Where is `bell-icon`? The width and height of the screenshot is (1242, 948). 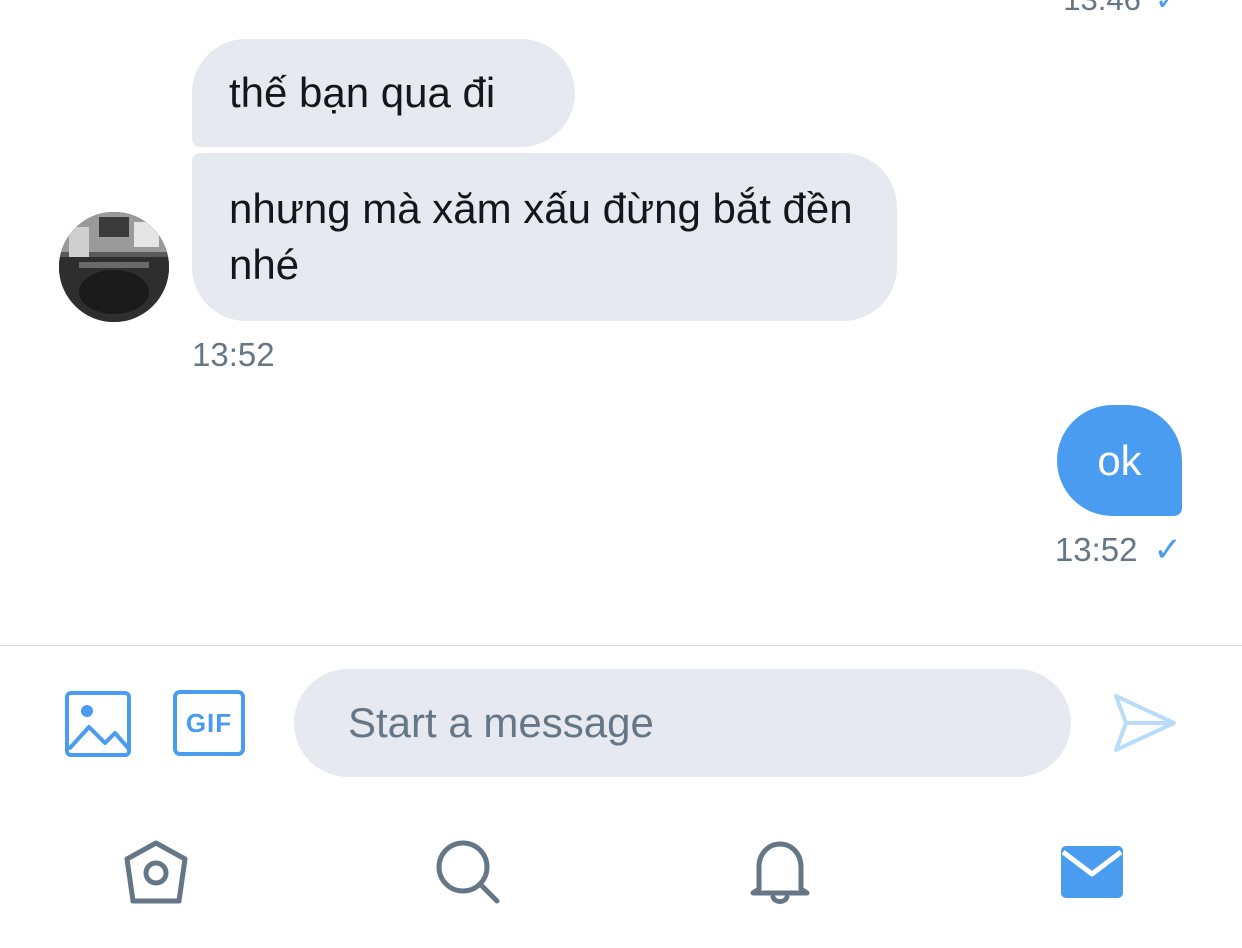 bell-icon is located at coordinates (780, 872).